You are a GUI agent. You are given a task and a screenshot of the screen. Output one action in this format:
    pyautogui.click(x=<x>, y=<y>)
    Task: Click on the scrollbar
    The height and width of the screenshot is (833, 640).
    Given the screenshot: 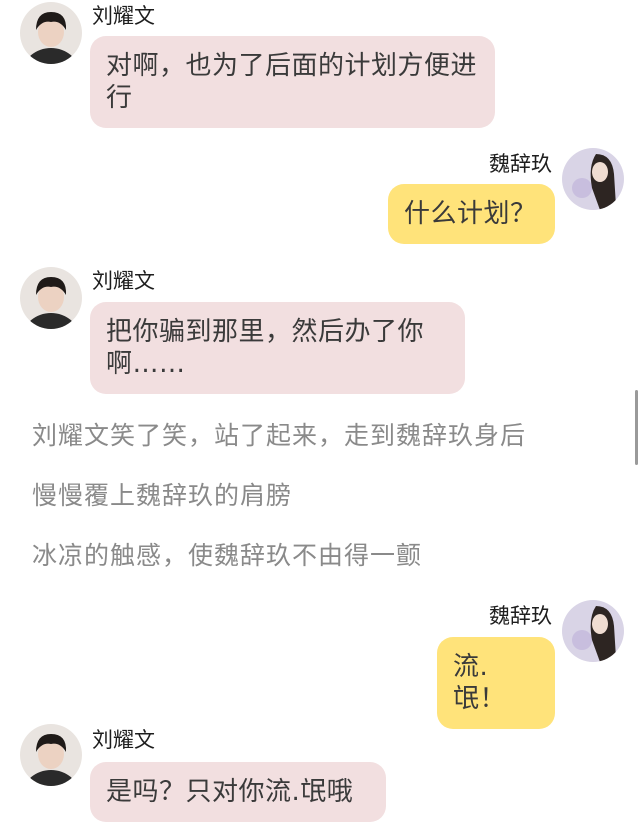 What is the action you would take?
    pyautogui.click(x=636, y=427)
    